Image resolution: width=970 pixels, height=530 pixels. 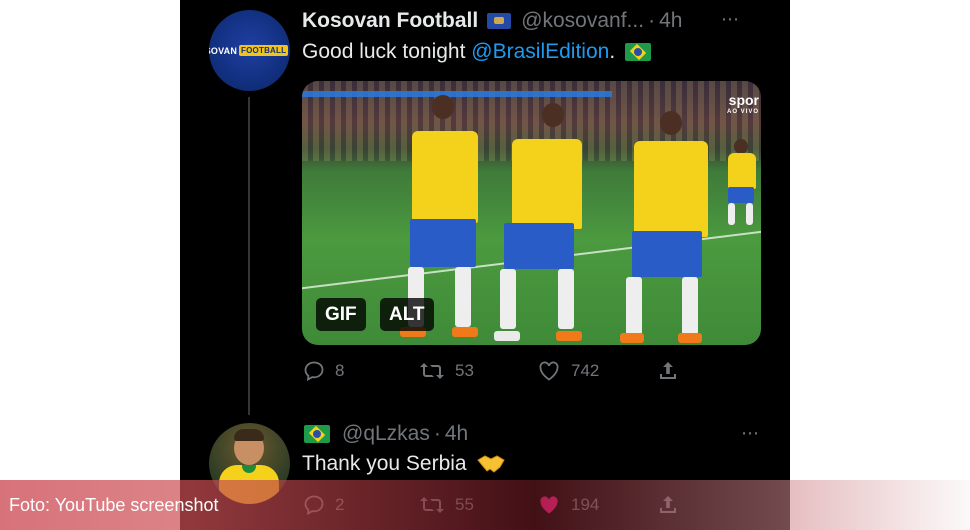 What do you see at coordinates (464, 370) in the screenshot?
I see `retweet-count: 53` at bounding box center [464, 370].